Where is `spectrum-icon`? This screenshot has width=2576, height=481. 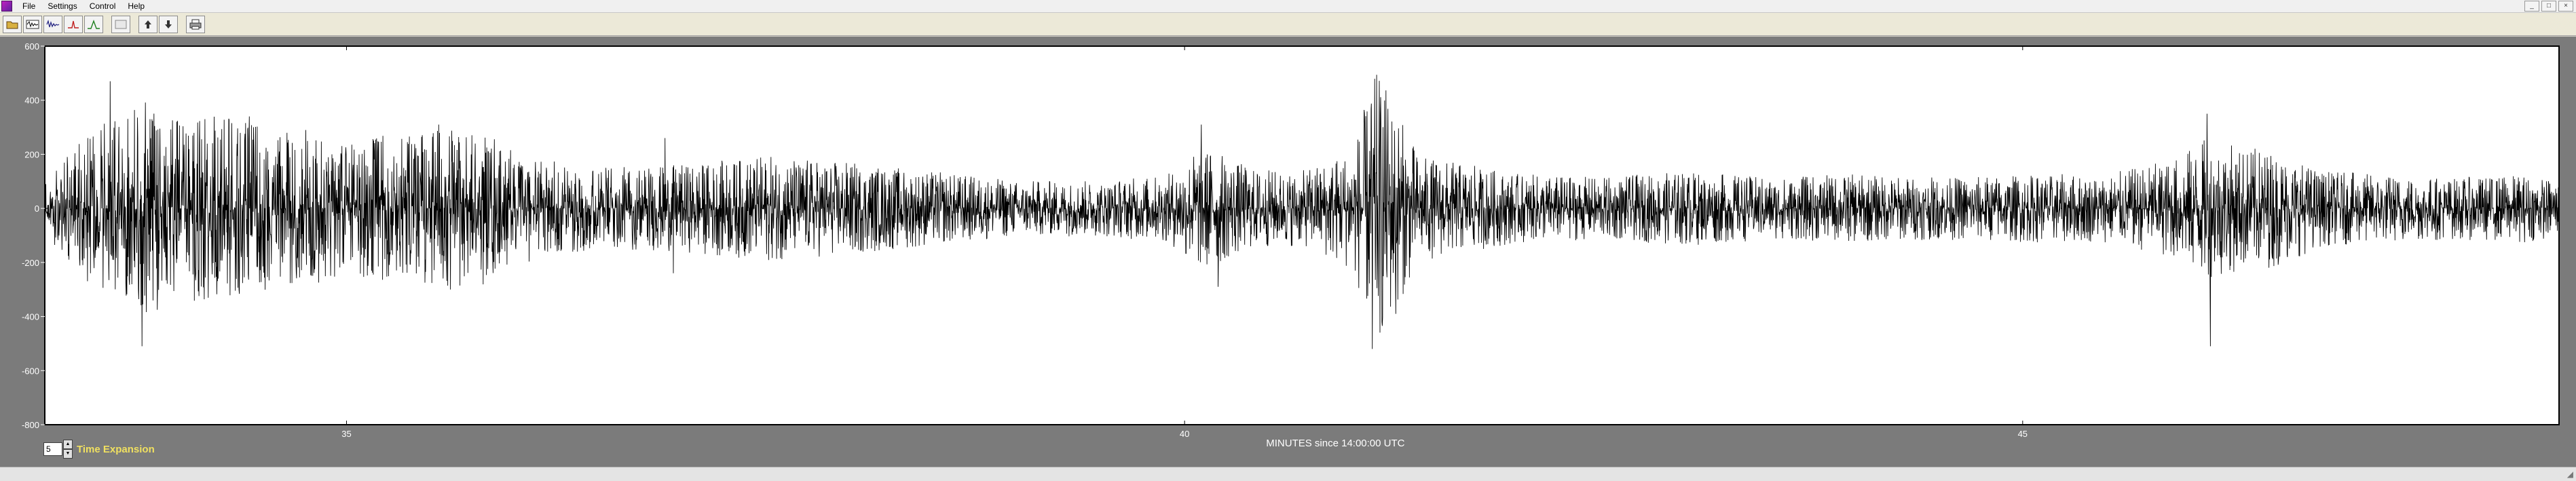 spectrum-icon is located at coordinates (94, 24).